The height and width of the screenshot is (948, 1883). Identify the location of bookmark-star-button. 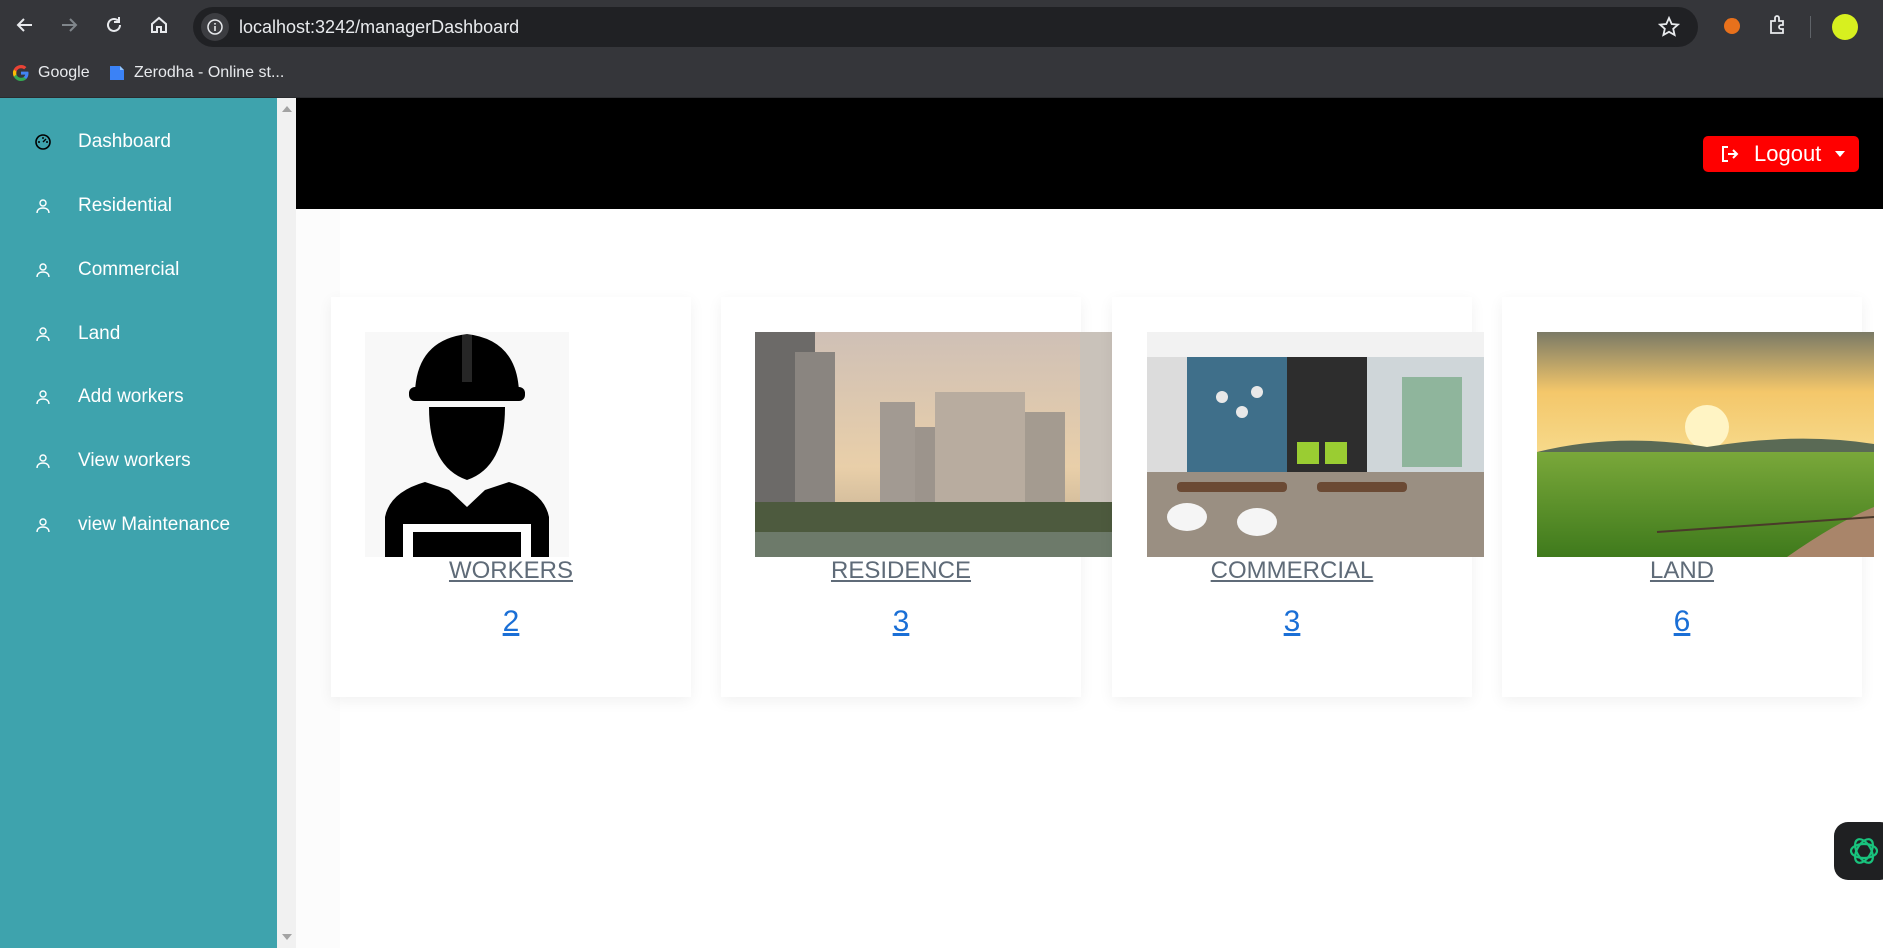
(1669, 29).